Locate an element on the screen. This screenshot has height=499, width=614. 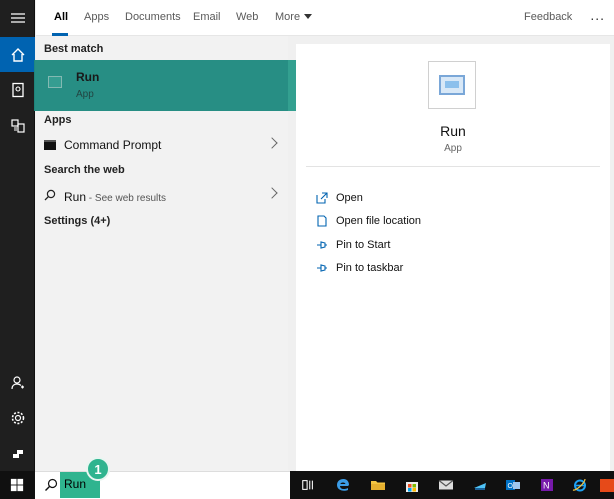
action-open-file-location: Open file location is located at coordinates (368, 221).